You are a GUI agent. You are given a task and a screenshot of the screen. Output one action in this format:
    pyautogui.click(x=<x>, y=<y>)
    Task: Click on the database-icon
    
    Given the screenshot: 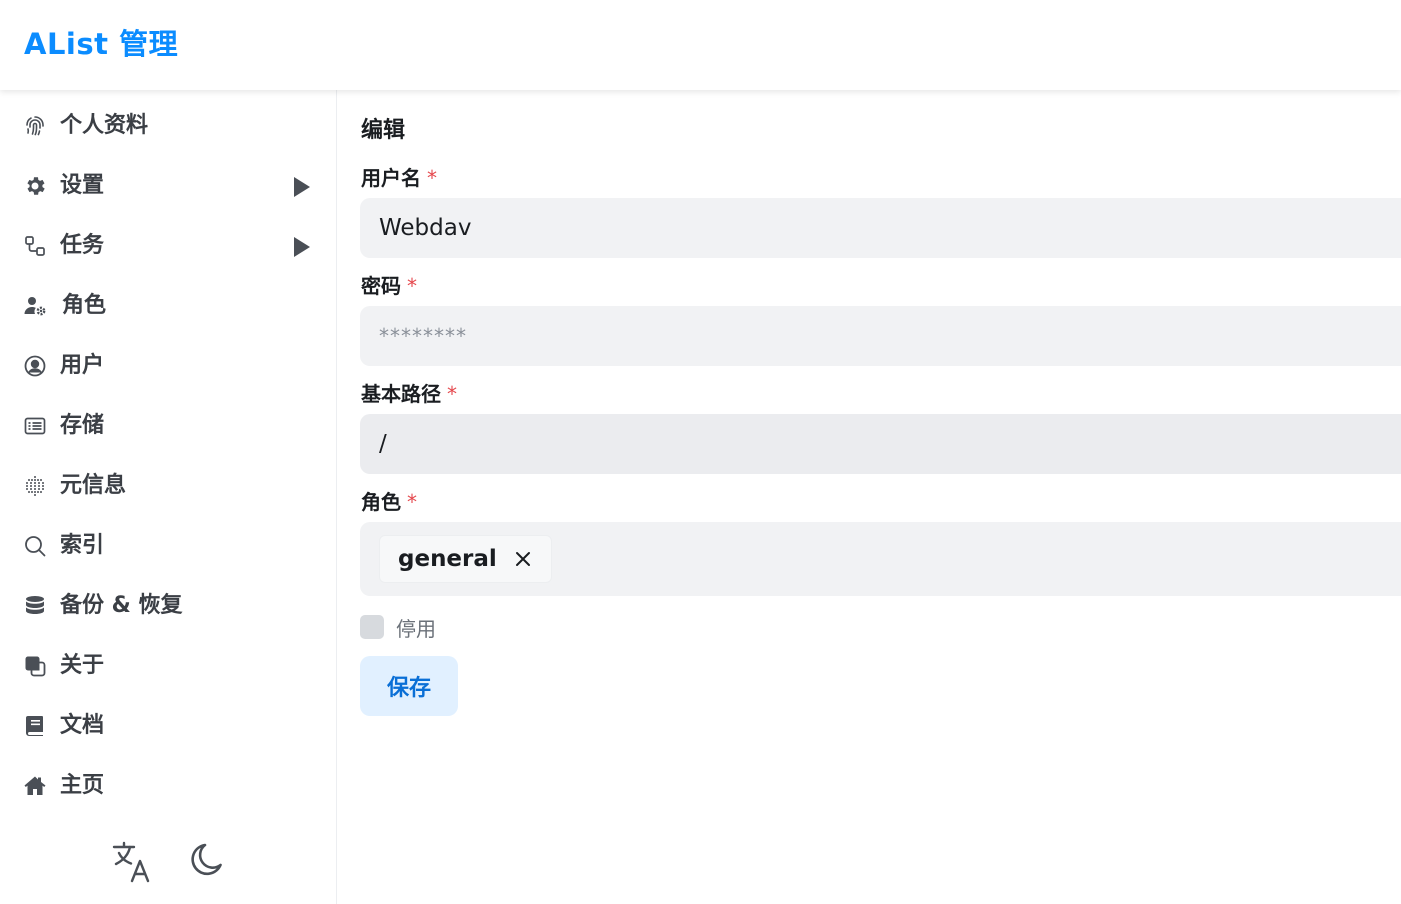 What is the action you would take?
    pyautogui.click(x=35, y=606)
    